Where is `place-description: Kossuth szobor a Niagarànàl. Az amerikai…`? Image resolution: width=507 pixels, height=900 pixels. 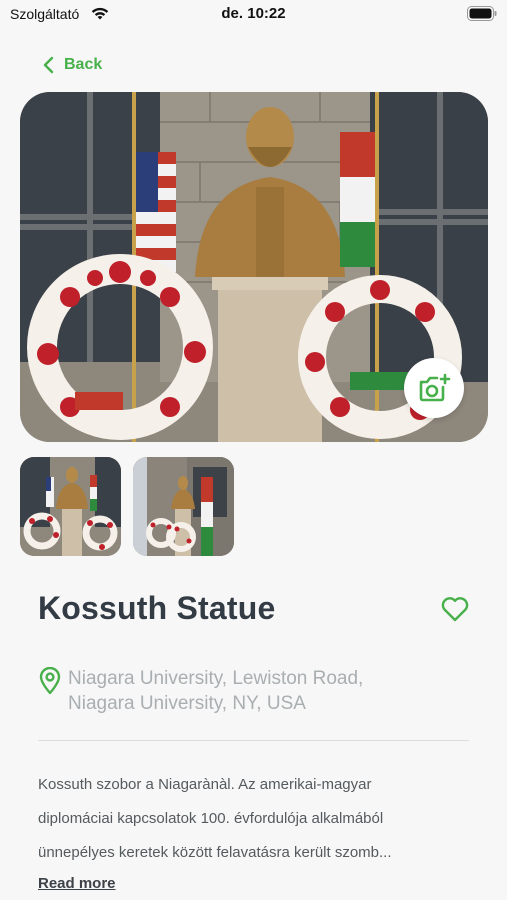 place-description: Kossuth szobor a Niagarànàl. Az amerikai… is located at coordinates (253, 819).